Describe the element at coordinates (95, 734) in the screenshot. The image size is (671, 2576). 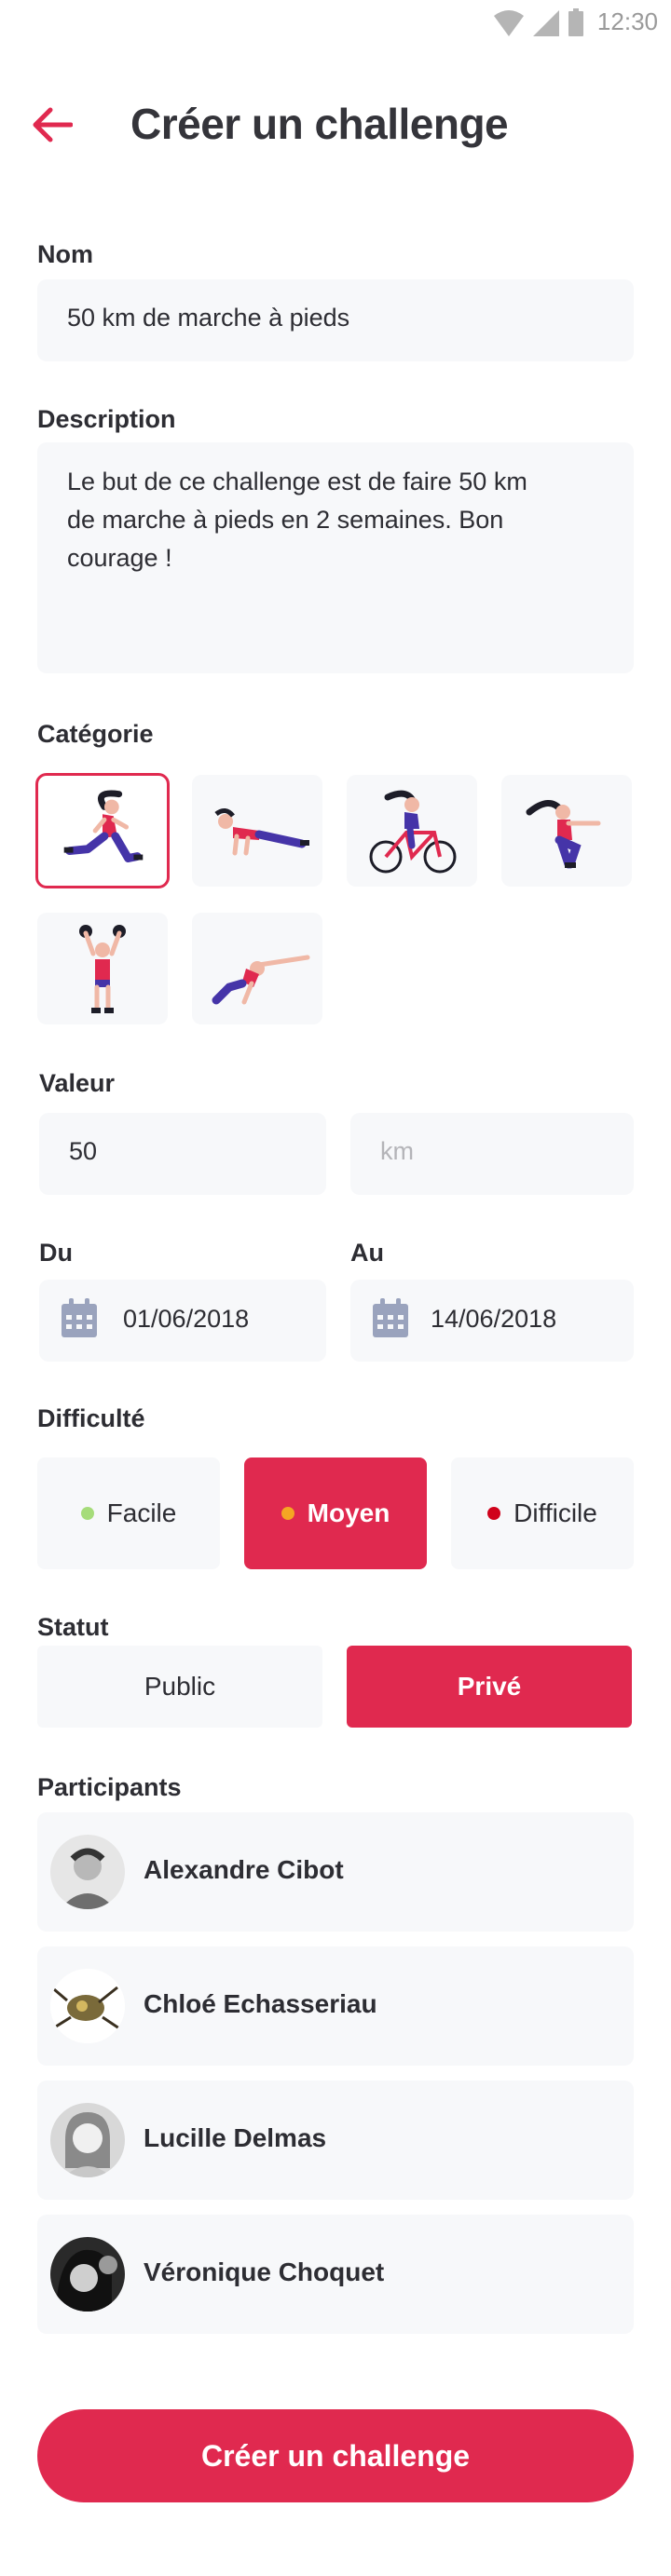
I see `category-label: Catégorie` at that location.